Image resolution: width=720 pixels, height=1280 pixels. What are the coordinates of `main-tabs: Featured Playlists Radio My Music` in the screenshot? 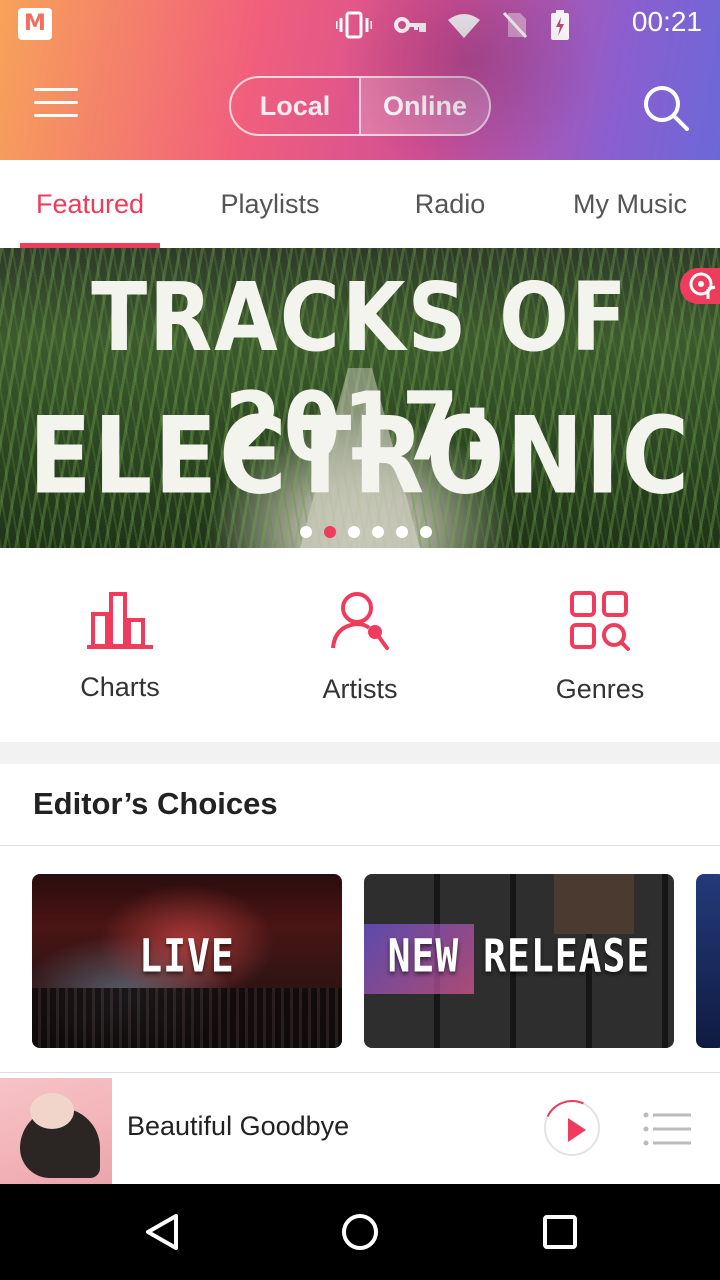 It's located at (360, 204).